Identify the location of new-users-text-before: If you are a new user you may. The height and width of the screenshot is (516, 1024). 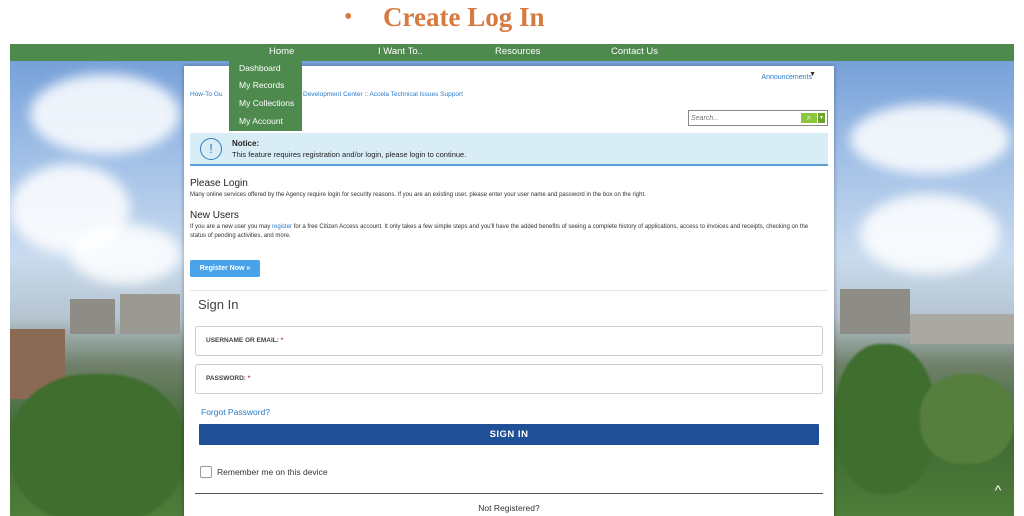
(231, 227).